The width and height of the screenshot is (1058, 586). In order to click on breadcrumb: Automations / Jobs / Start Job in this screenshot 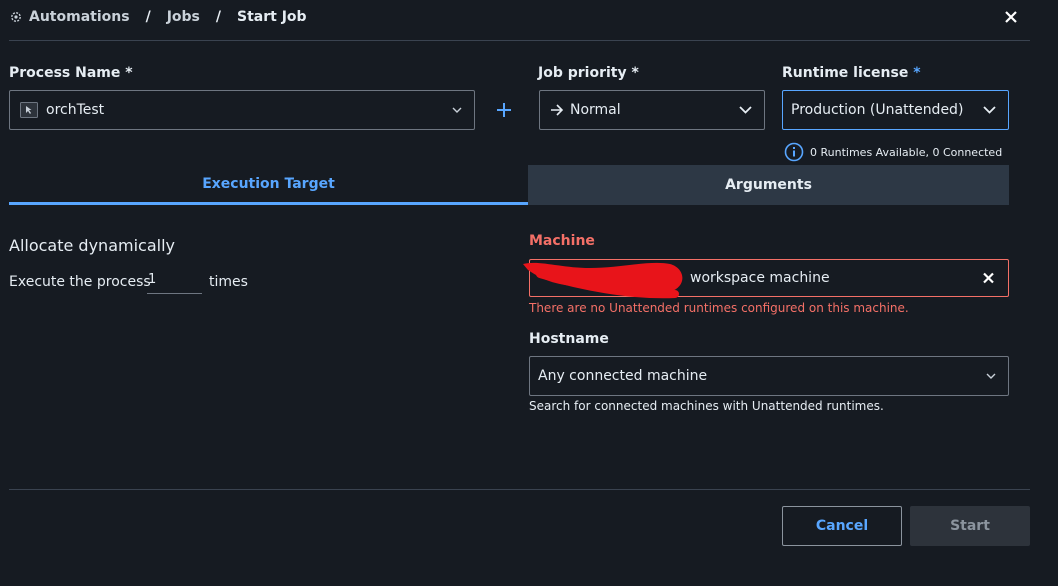, I will do `click(158, 17)`.